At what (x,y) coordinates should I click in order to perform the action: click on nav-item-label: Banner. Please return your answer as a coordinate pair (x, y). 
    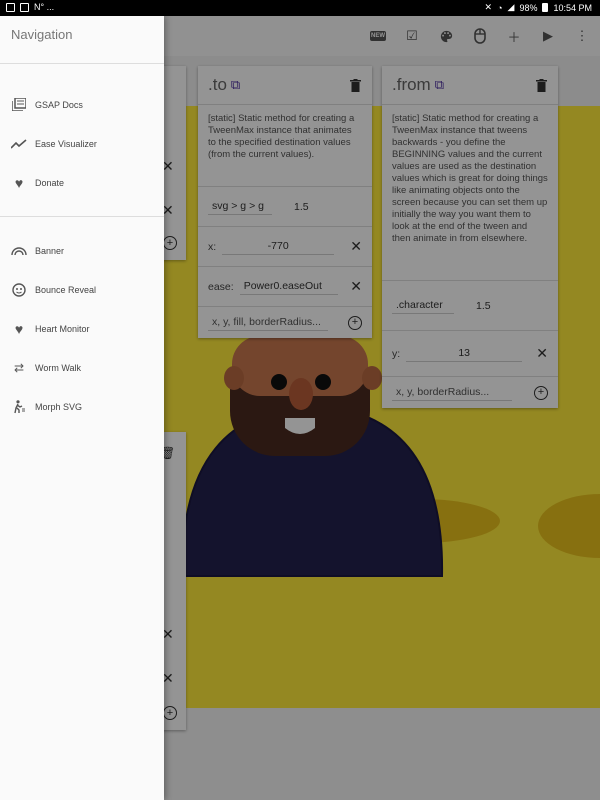
    Looking at the image, I should click on (50, 250).